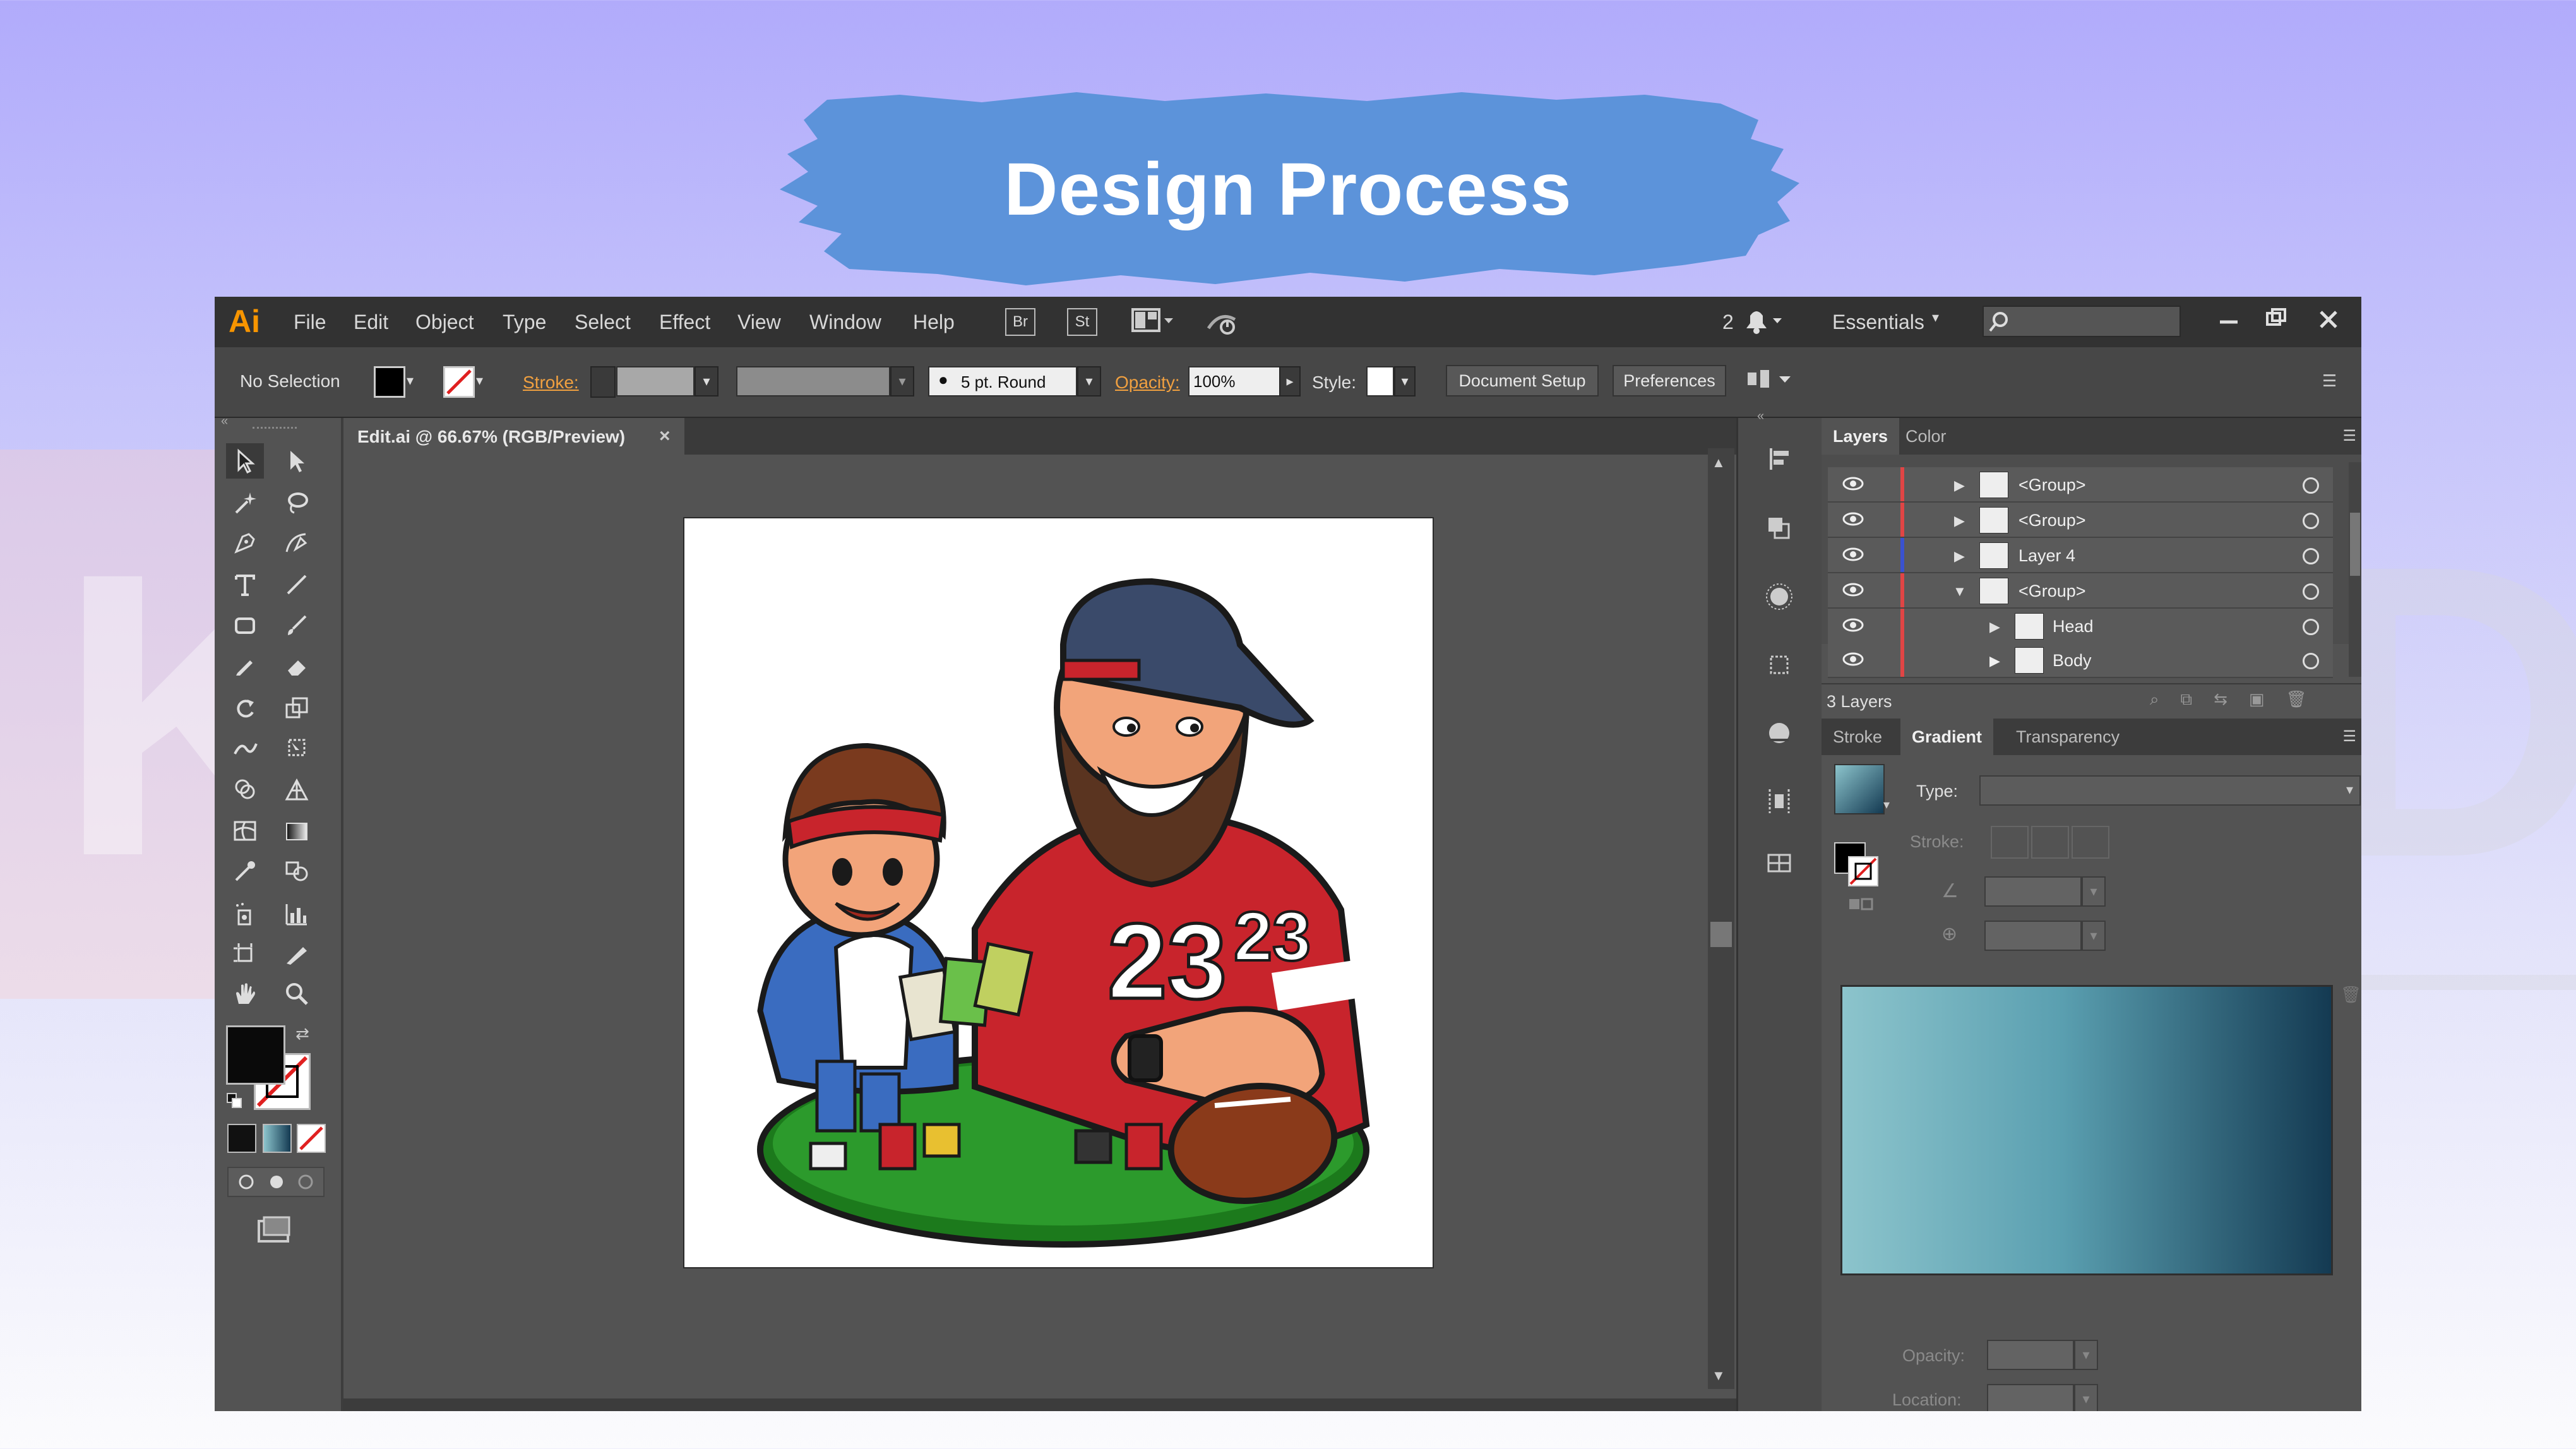 The image size is (2576, 1449). I want to click on stroke-along-icon, so click(2050, 842).